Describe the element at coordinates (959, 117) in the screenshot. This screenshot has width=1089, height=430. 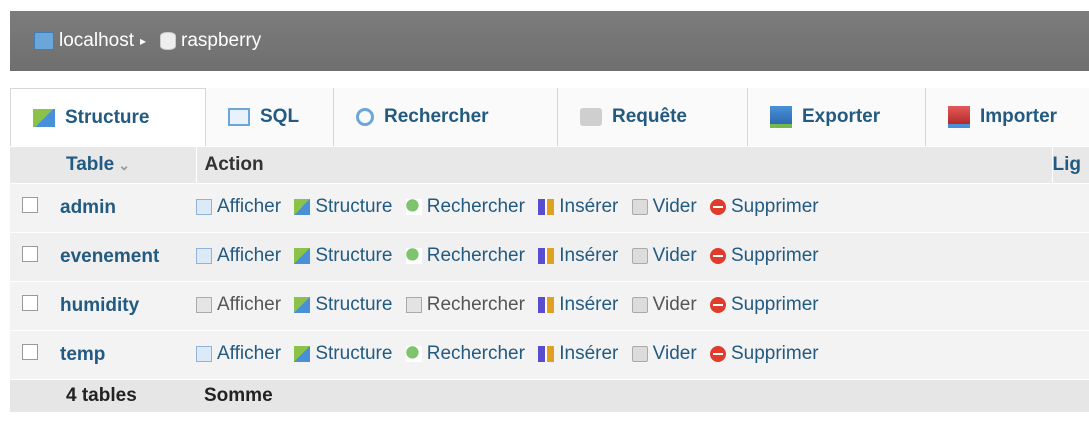
I see `import-icon` at that location.